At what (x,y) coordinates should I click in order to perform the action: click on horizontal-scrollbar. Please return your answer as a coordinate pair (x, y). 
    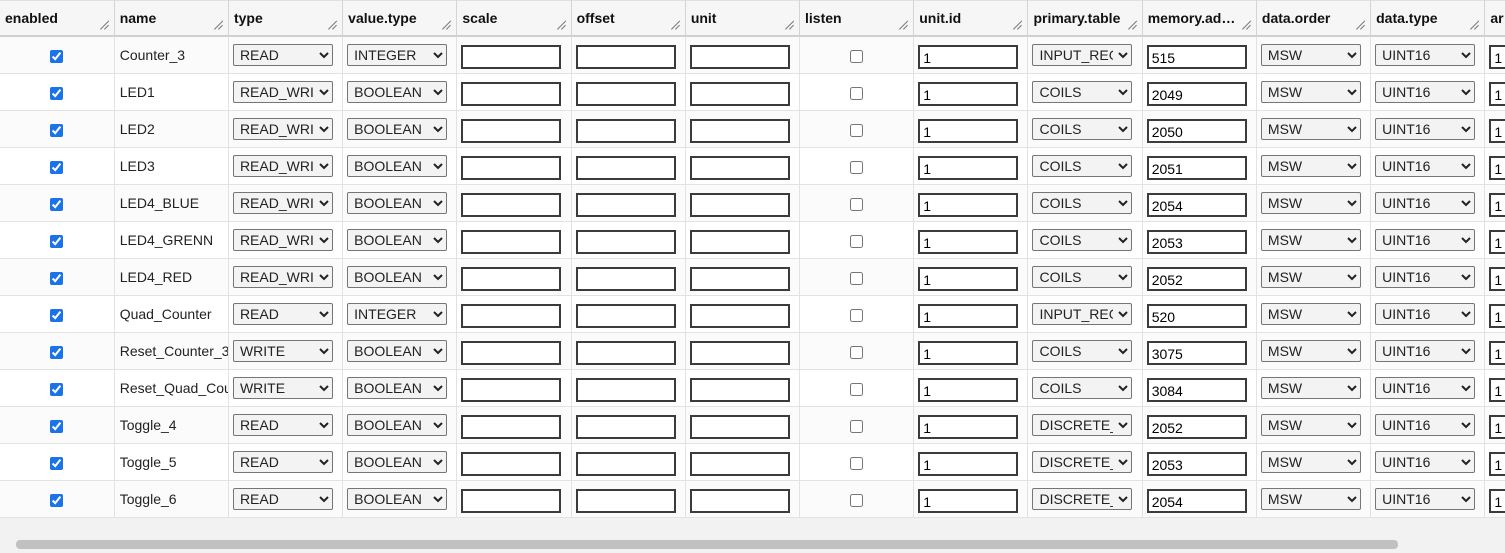
    Looking at the image, I should click on (752, 544).